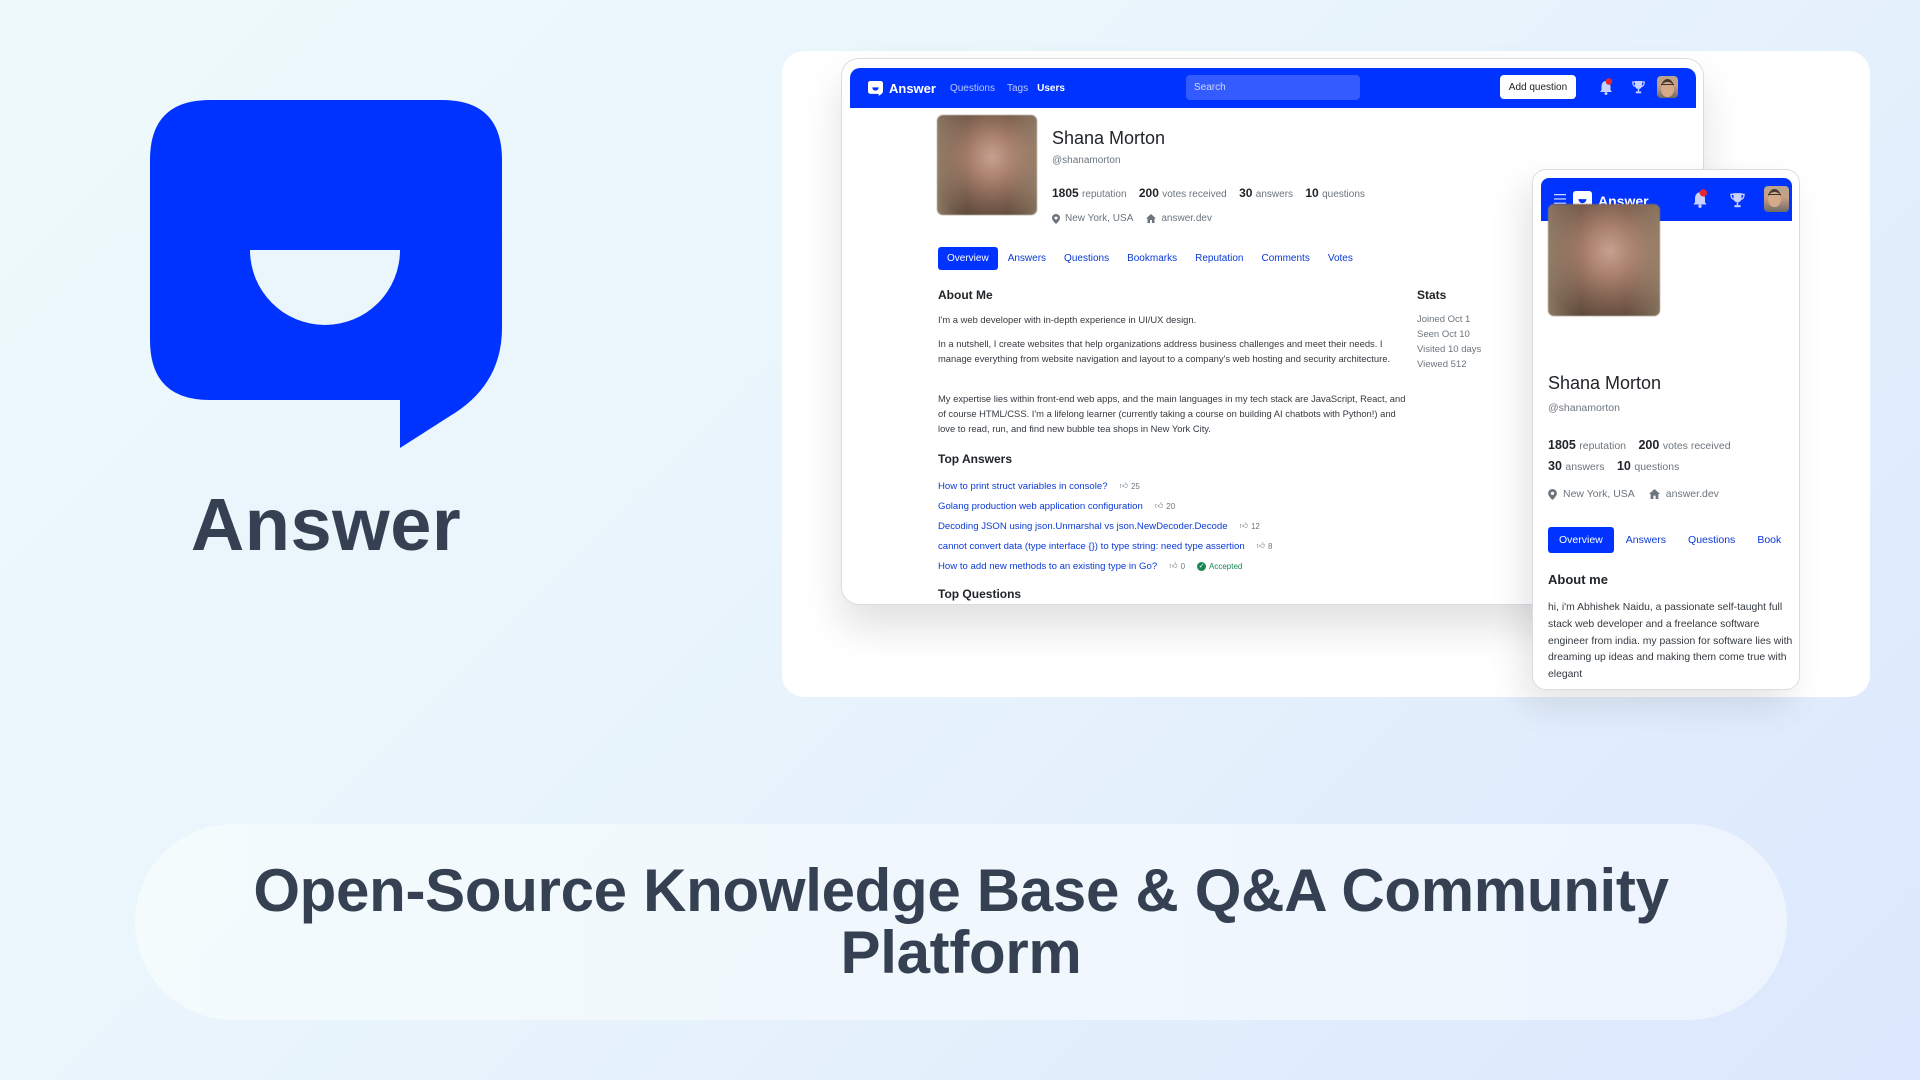 The height and width of the screenshot is (1080, 1920). Describe the element at coordinates (1219, 258) in the screenshot. I see `tab-reputation: Reputation` at that location.